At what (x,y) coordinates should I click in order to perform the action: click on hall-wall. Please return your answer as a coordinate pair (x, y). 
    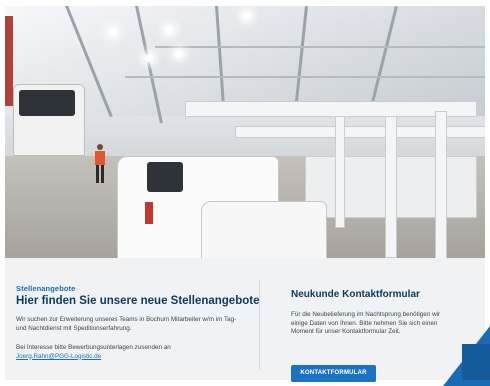
    Looking at the image, I should click on (9, 61).